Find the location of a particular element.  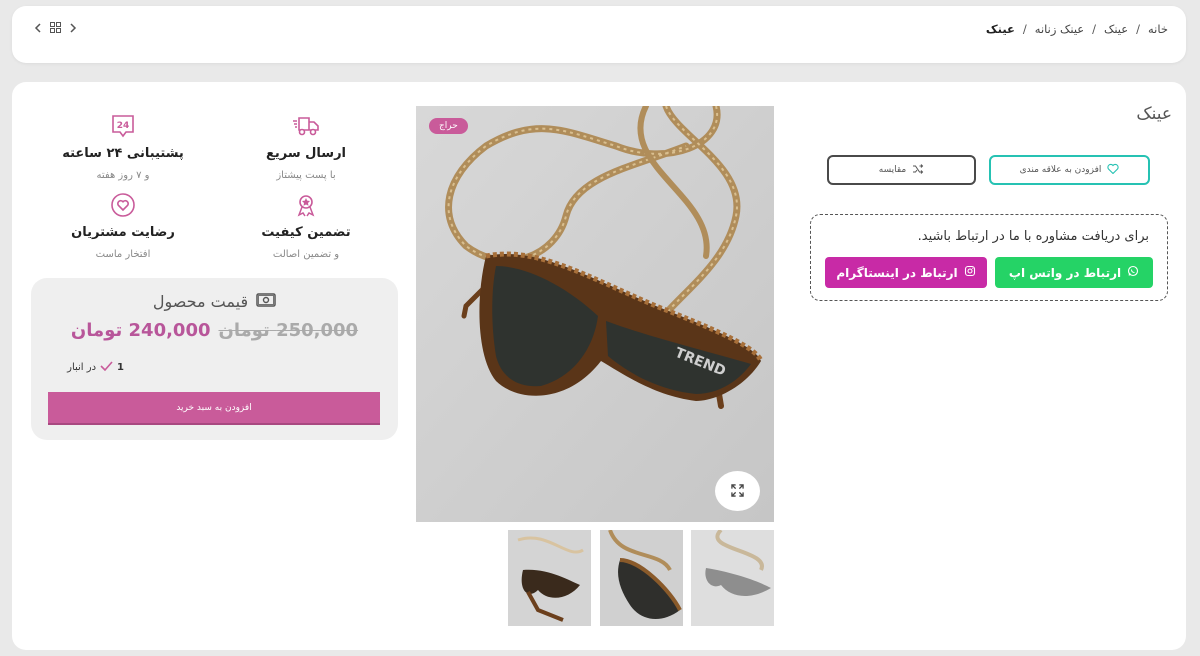

add-to-cart-button: افزودن به سبد خرید is located at coordinates (214, 408).